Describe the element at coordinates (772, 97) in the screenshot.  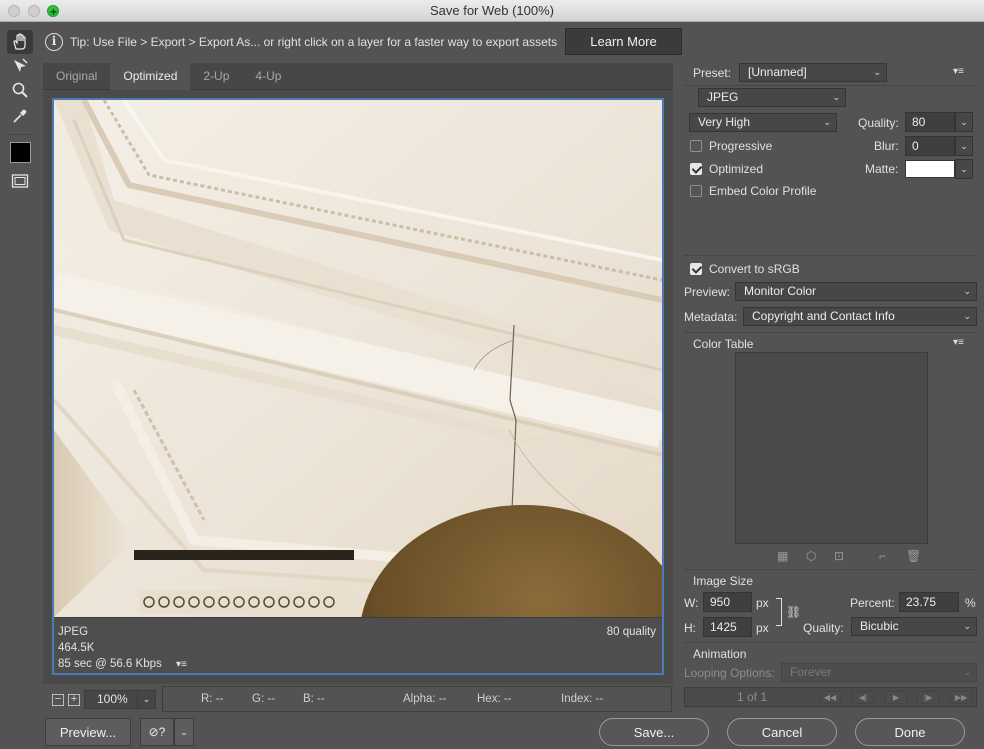
I see `file-format-dropdown: JPEG ⌄` at that location.